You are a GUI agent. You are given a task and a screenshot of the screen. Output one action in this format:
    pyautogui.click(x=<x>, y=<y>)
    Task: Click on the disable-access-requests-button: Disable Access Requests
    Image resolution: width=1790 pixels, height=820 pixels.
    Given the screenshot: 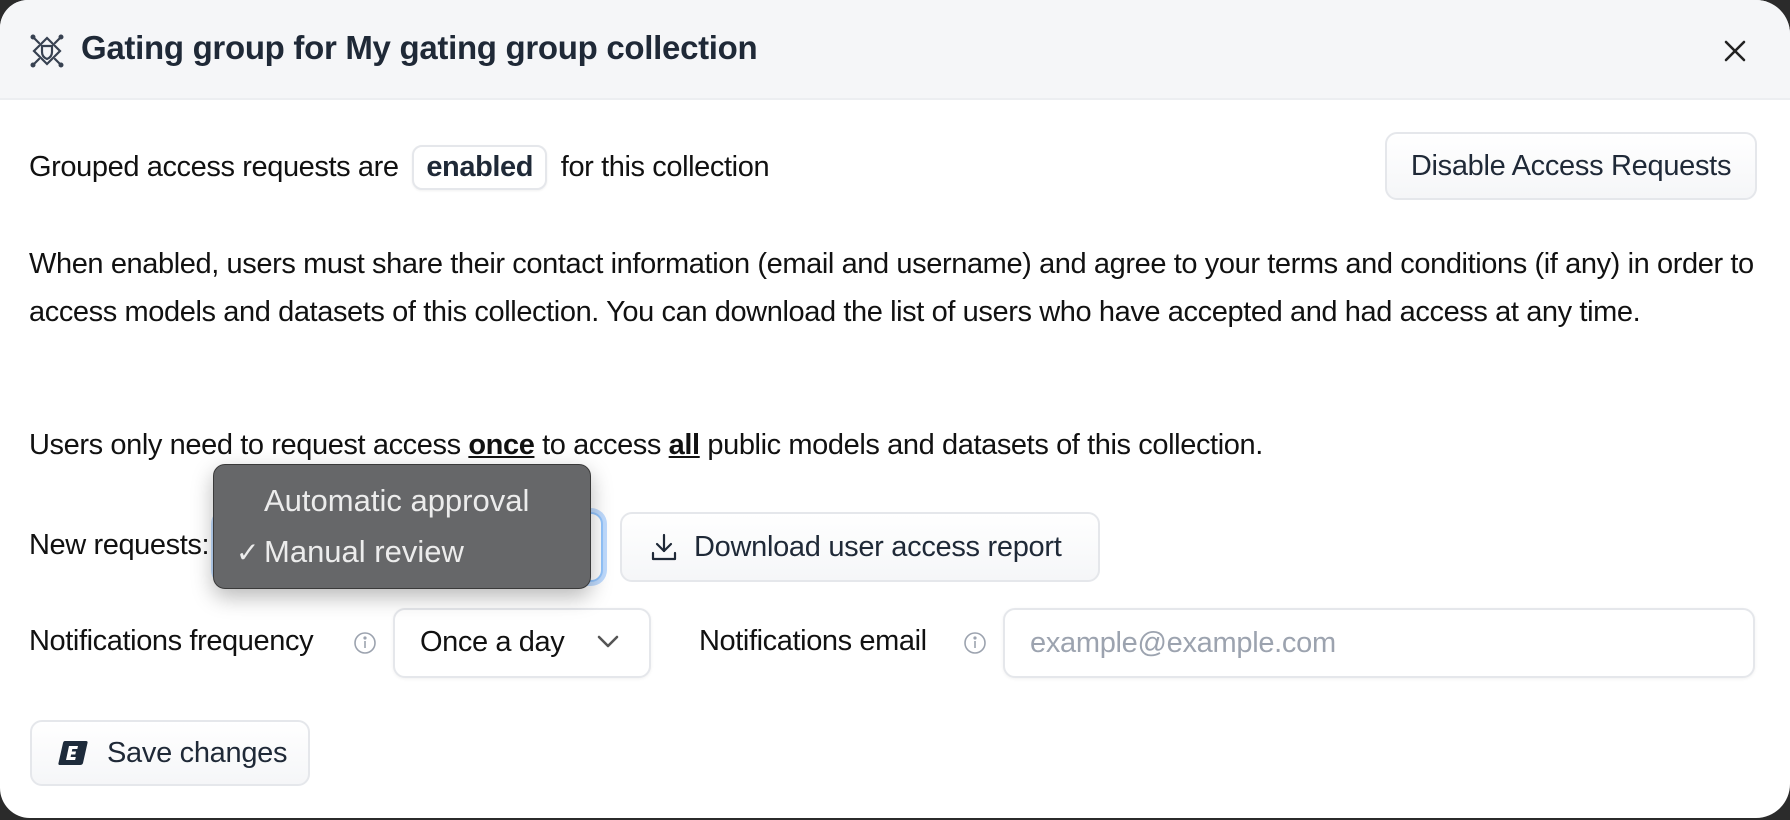 What is the action you would take?
    pyautogui.click(x=1571, y=166)
    